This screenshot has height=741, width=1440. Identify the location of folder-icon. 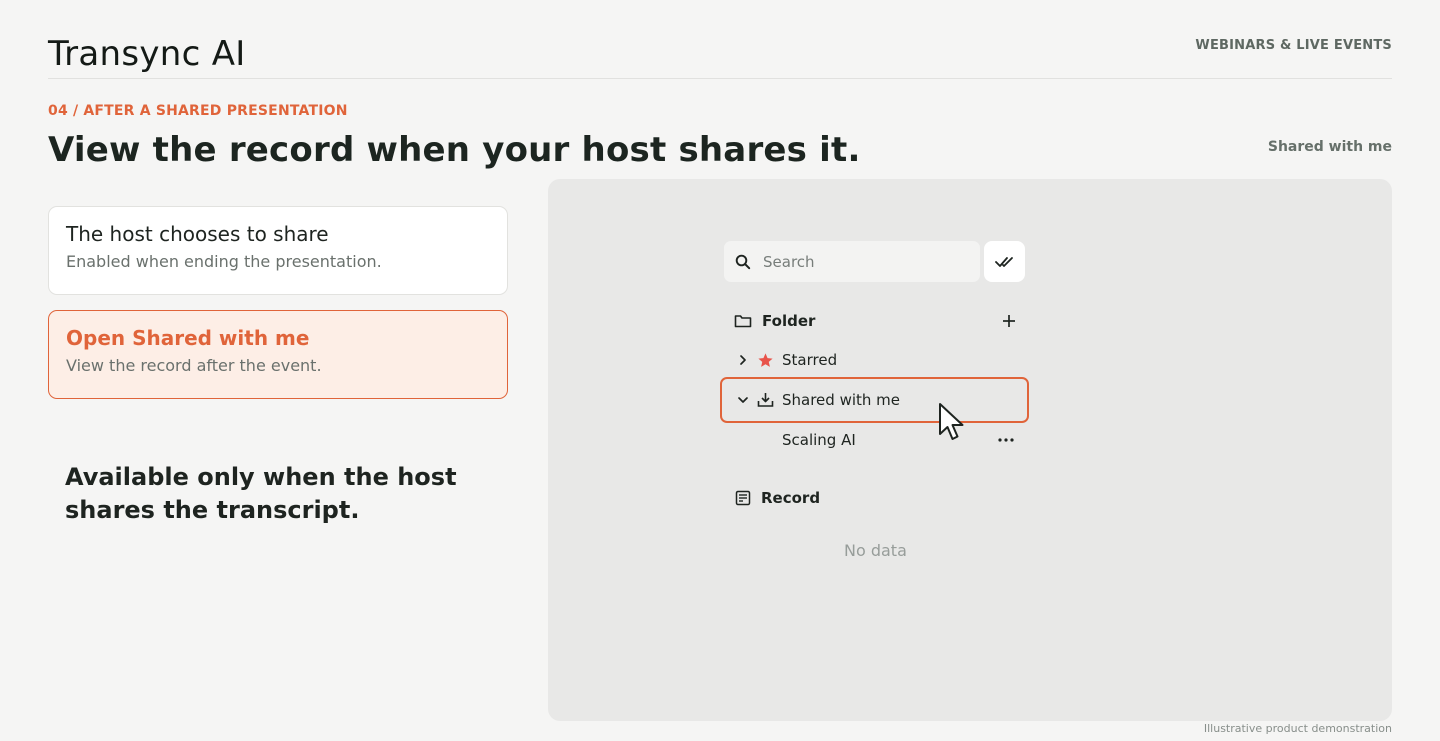
(743, 321).